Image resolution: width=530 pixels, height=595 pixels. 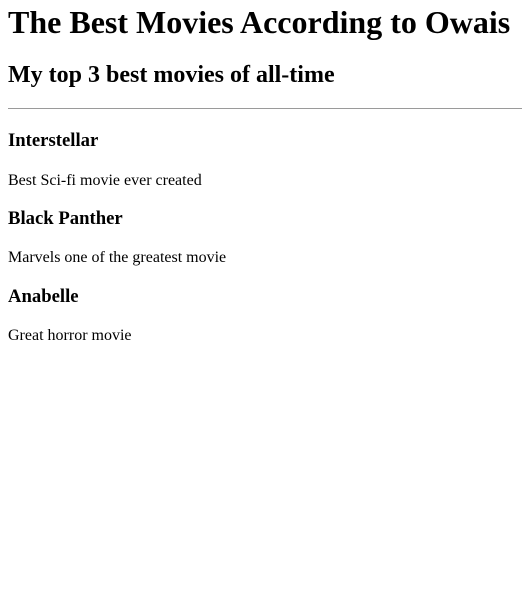 I want to click on movie-description: Best Sci-fi movie ever created, so click(x=105, y=180).